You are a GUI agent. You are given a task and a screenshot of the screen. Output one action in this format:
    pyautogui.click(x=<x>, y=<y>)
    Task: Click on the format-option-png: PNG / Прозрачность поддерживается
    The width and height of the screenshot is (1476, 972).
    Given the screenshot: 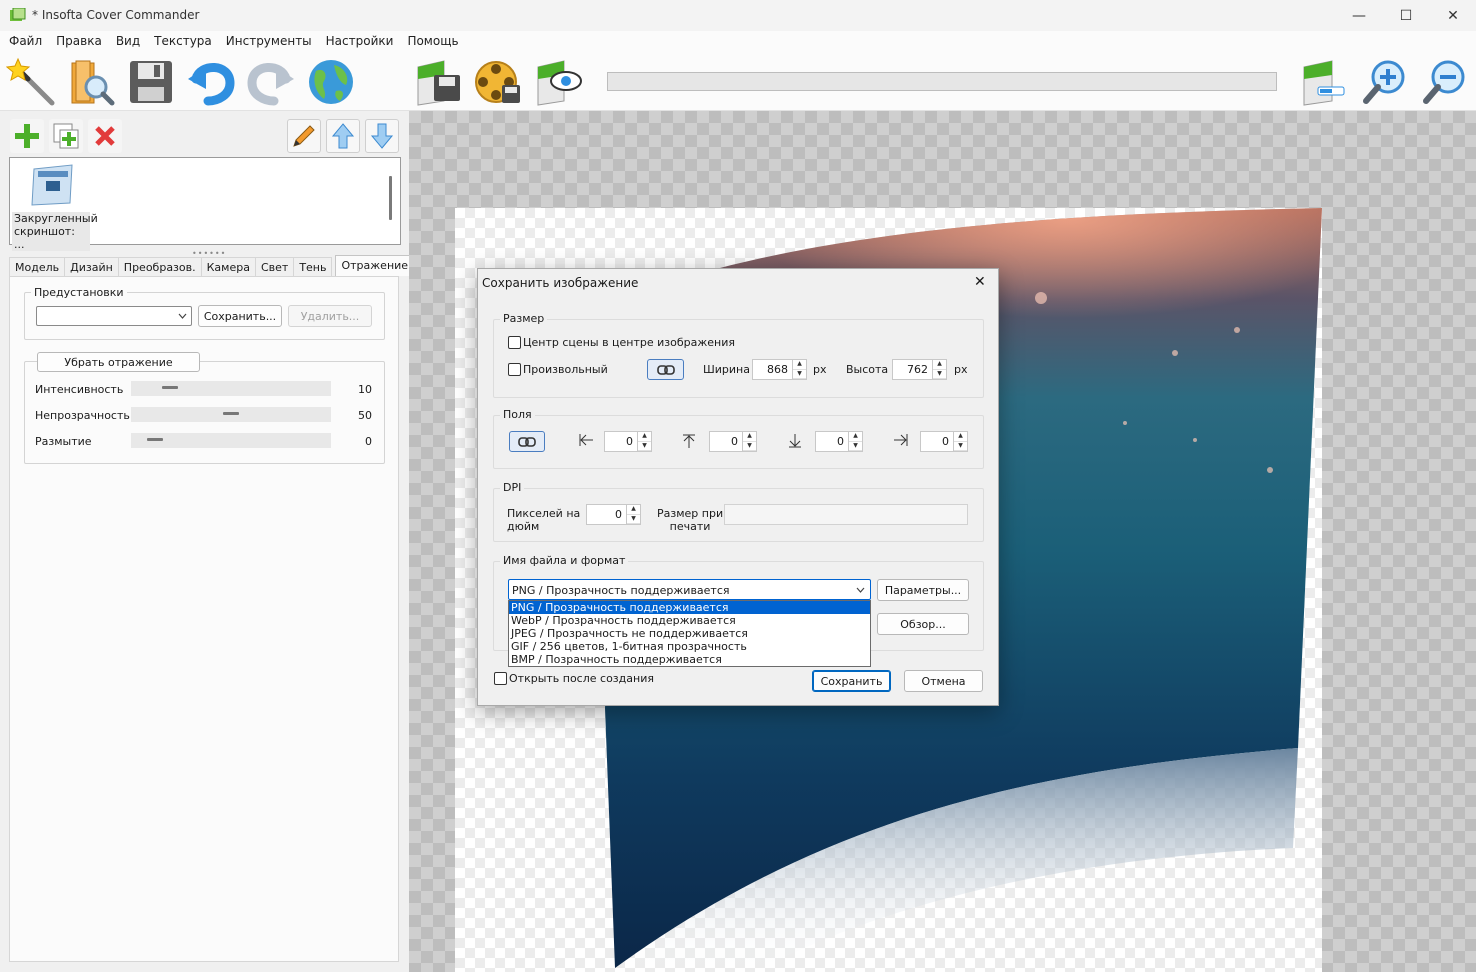 What is the action you would take?
    pyautogui.click(x=689, y=607)
    